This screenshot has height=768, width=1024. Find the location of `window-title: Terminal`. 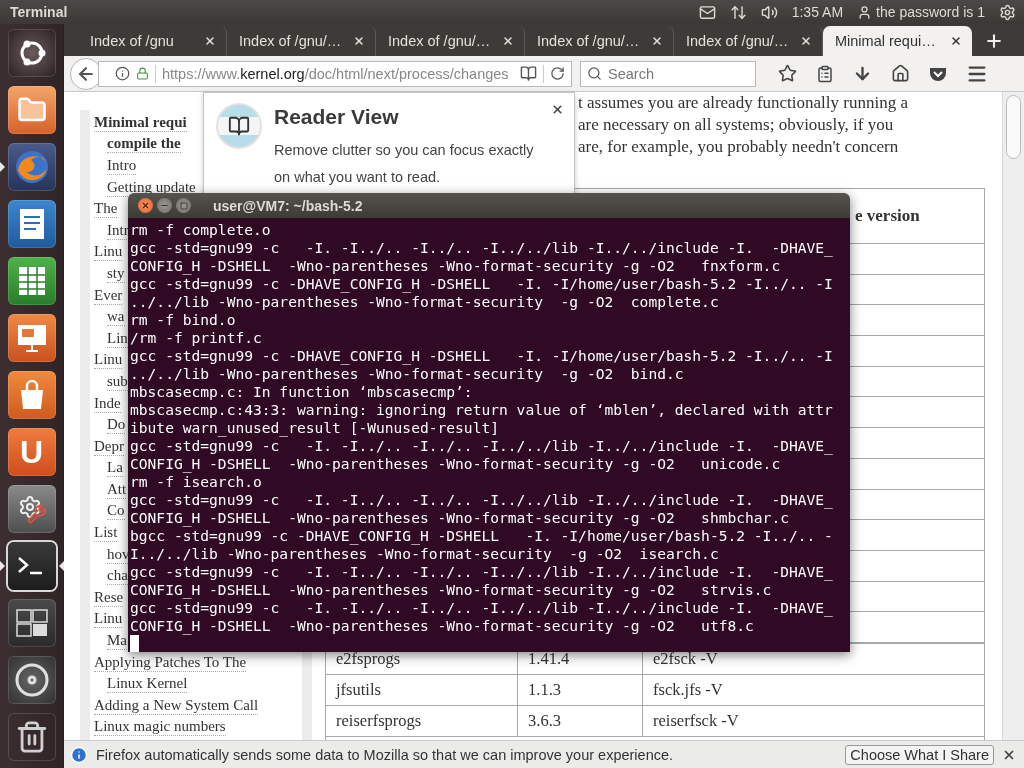

window-title: Terminal is located at coordinates (39, 12).